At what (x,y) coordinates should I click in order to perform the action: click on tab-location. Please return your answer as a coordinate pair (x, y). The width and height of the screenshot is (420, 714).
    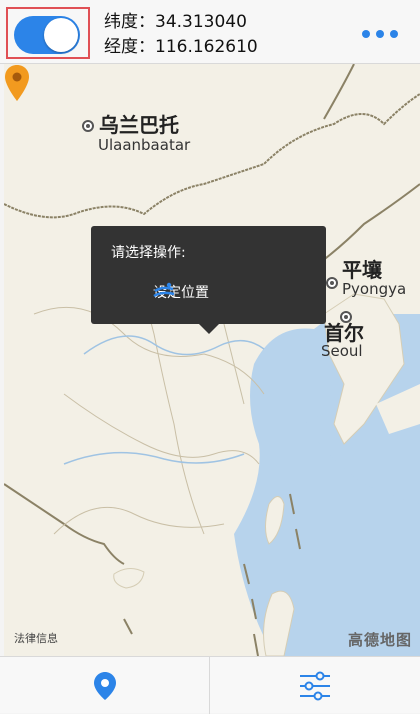
    Looking at the image, I should click on (105, 685).